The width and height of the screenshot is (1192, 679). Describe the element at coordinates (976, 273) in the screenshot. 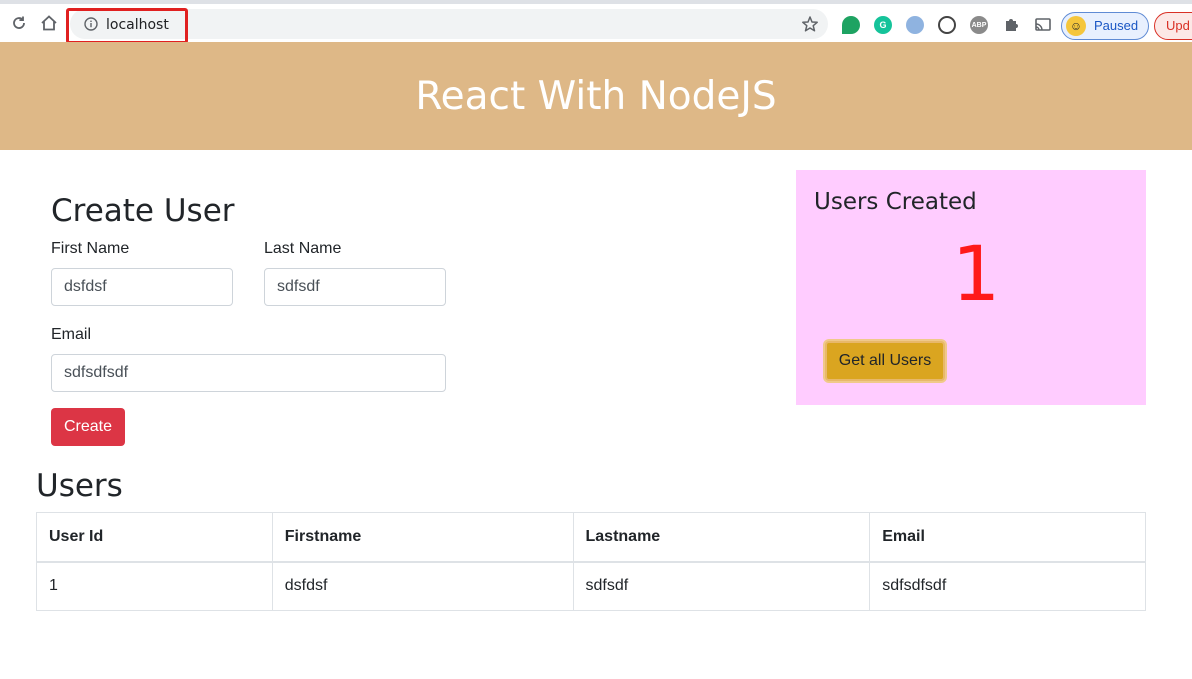

I see `users-created-count: 1` at that location.